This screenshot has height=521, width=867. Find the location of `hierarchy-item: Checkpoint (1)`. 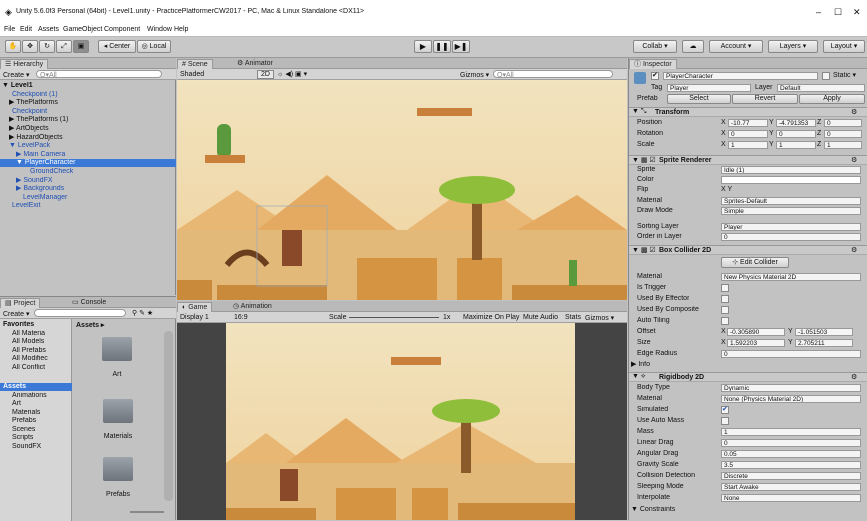

hierarchy-item: Checkpoint (1) is located at coordinates (88, 95).